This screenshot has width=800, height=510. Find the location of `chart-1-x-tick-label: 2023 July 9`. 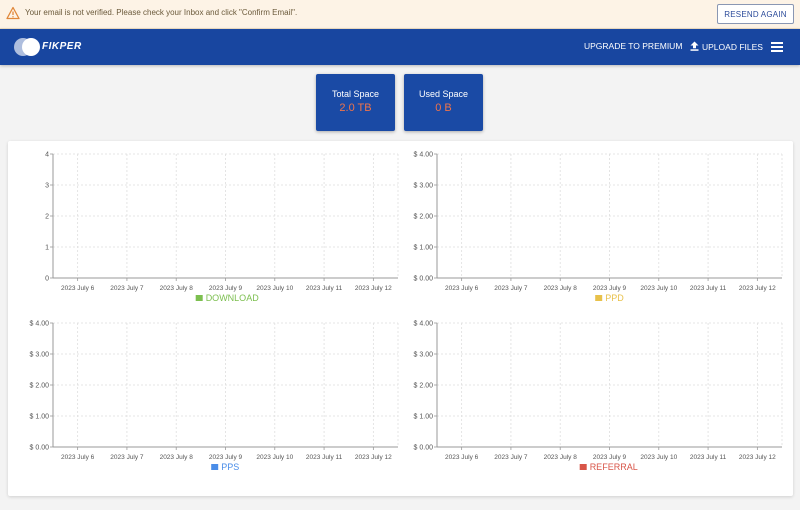

chart-1-x-tick-label: 2023 July 9 is located at coordinates (610, 288).